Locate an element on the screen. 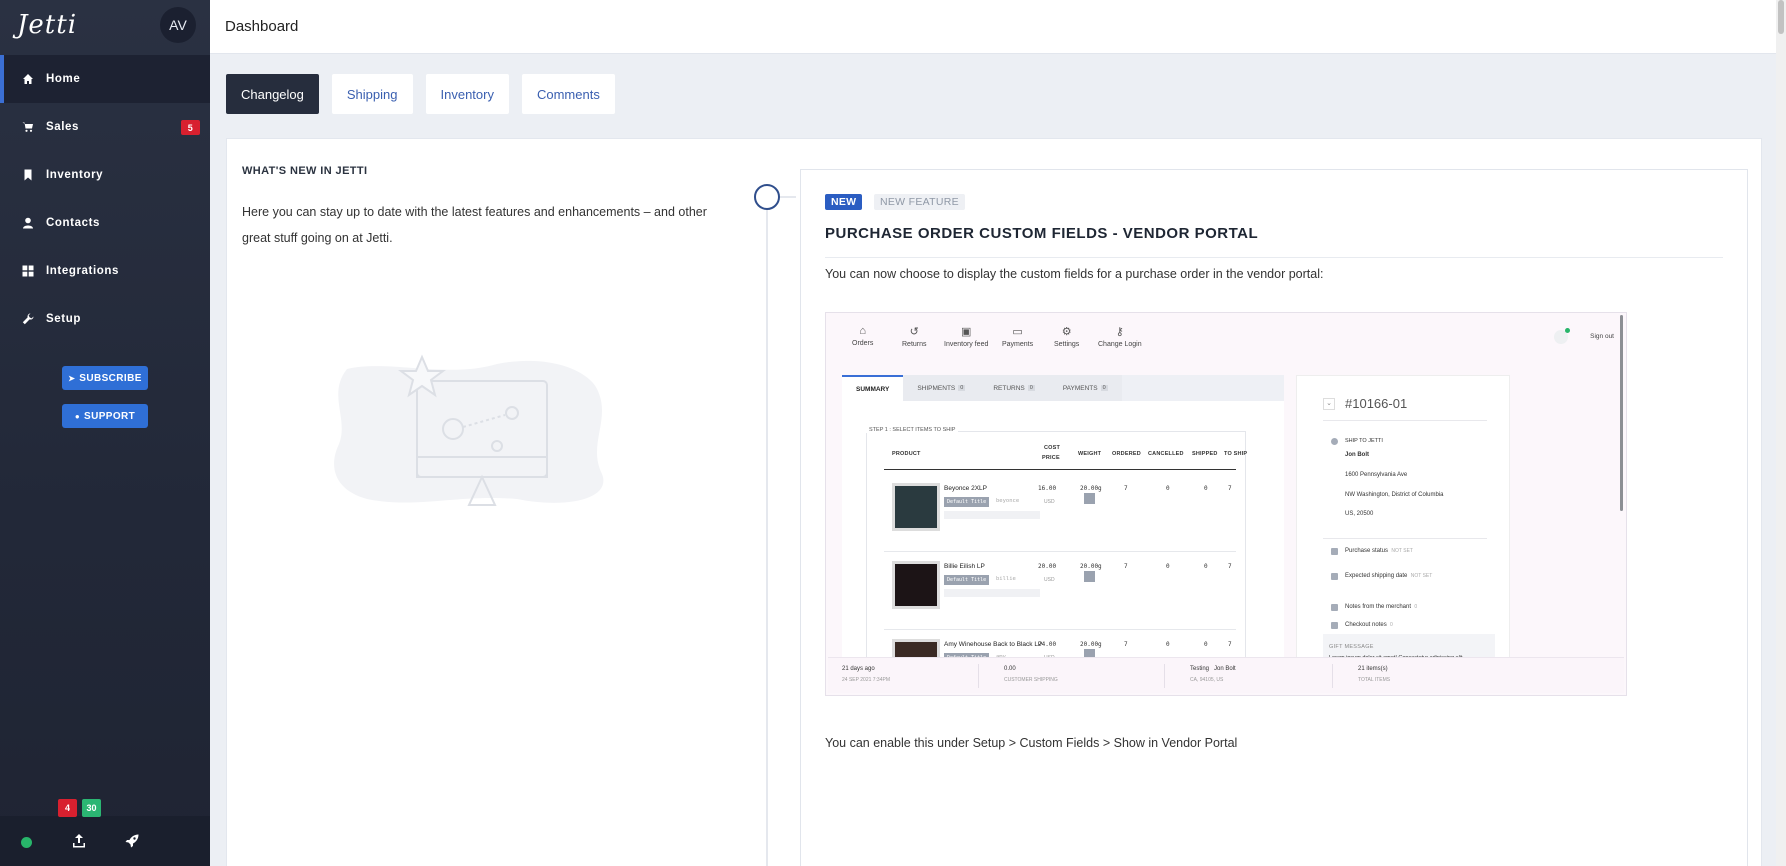  sidebar-item-setup: Setup is located at coordinates (105, 319).